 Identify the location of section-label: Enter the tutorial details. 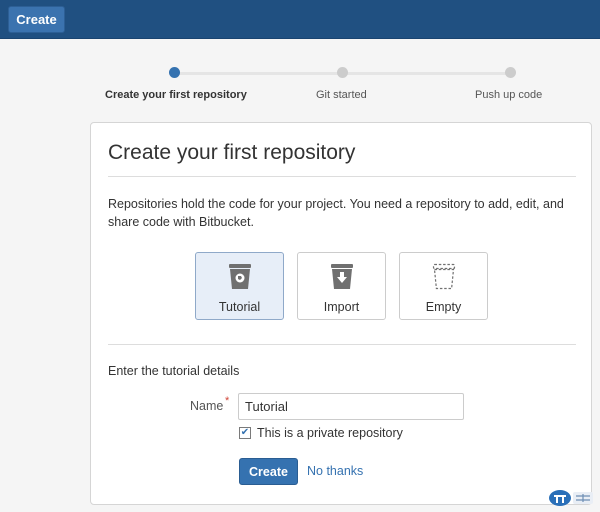
(174, 371).